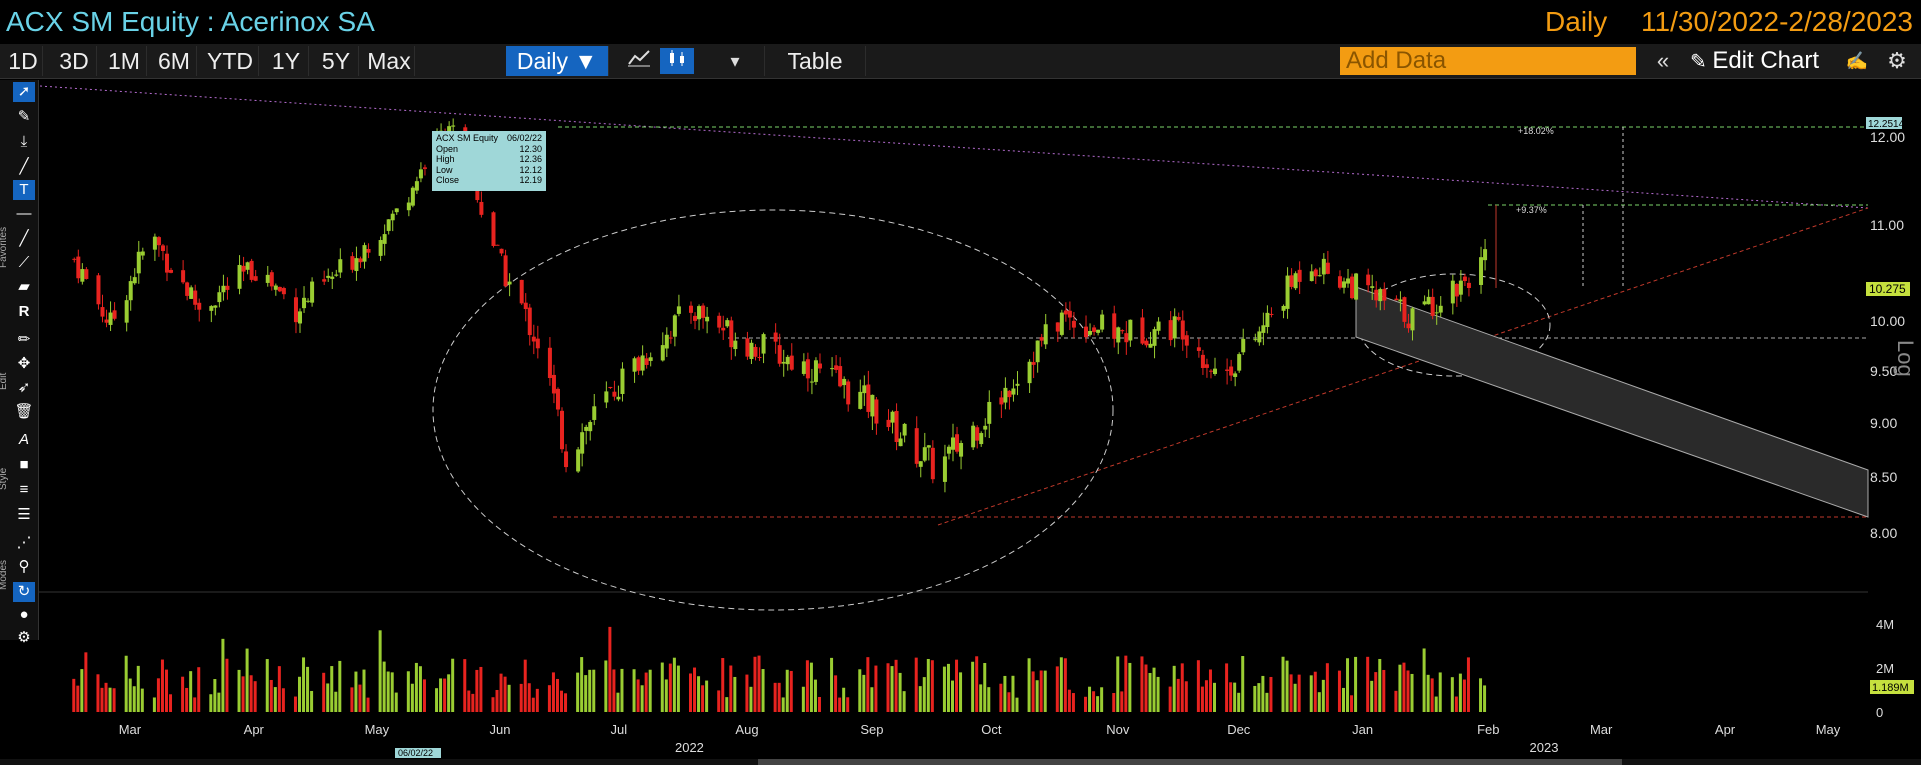  I want to click on horizontal-scrollbar, so click(960, 762).